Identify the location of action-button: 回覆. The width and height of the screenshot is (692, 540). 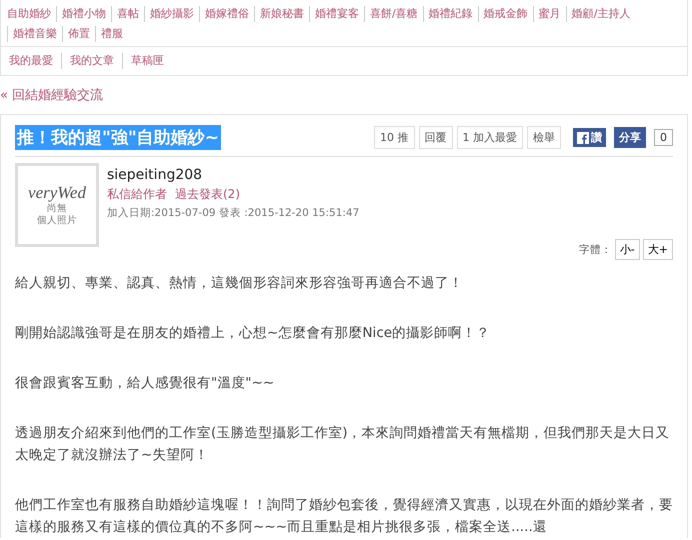
(435, 137).